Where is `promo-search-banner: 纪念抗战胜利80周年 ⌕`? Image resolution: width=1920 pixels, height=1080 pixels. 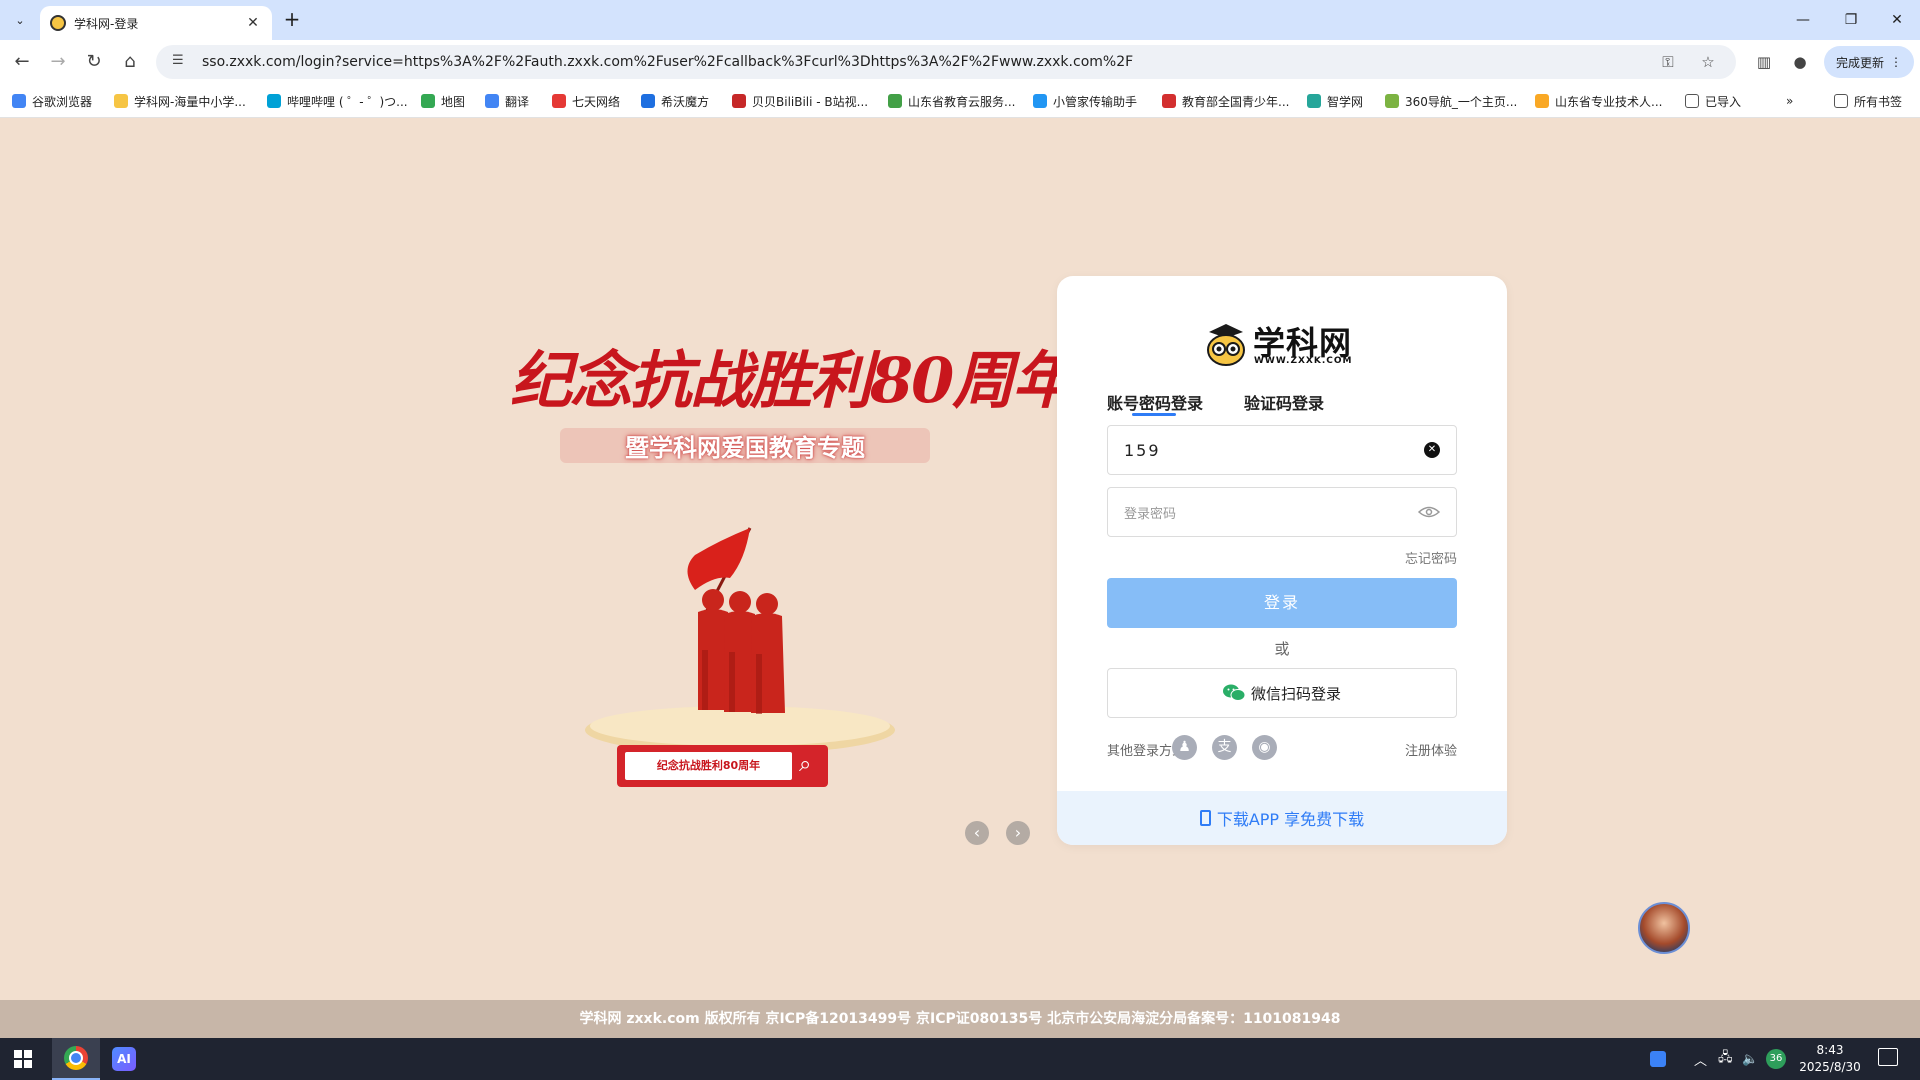
promo-search-banner: 纪念抗战胜利80周年 ⌕ is located at coordinates (722, 766).